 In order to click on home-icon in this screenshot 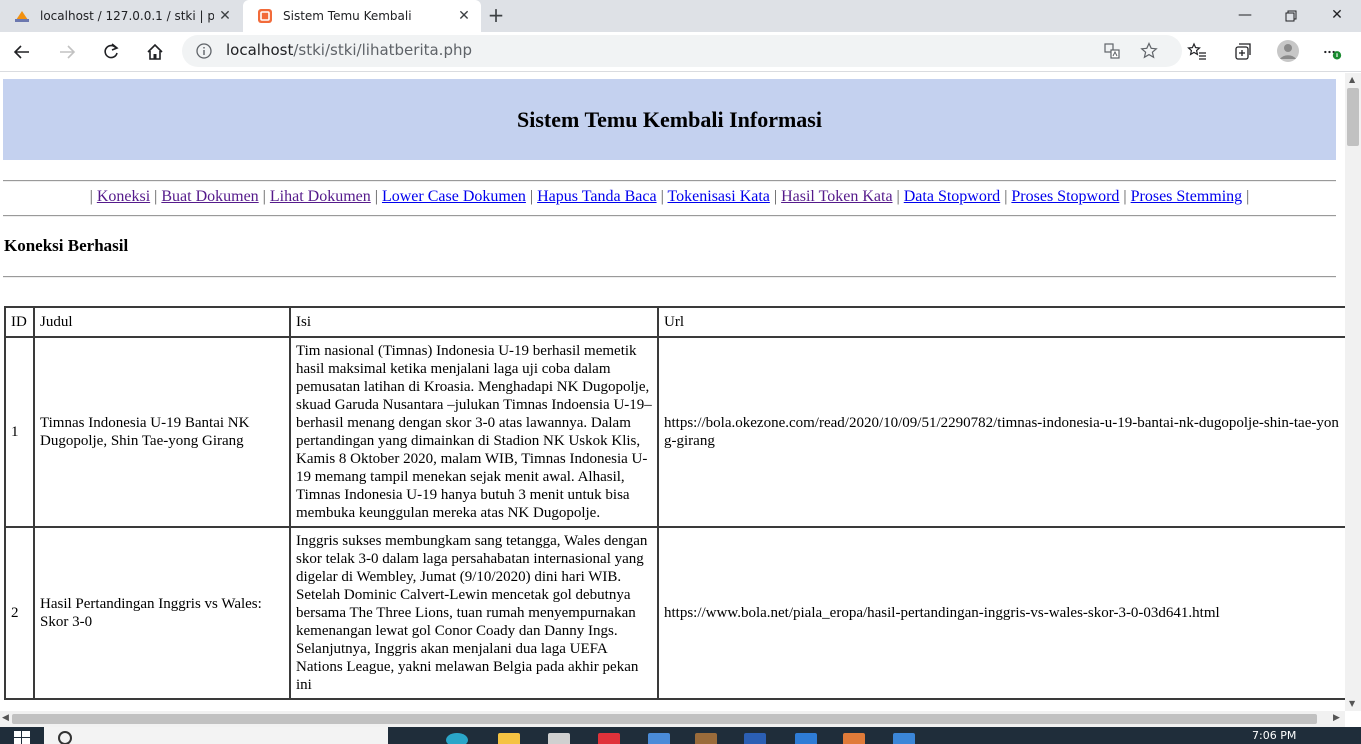, I will do `click(155, 52)`.